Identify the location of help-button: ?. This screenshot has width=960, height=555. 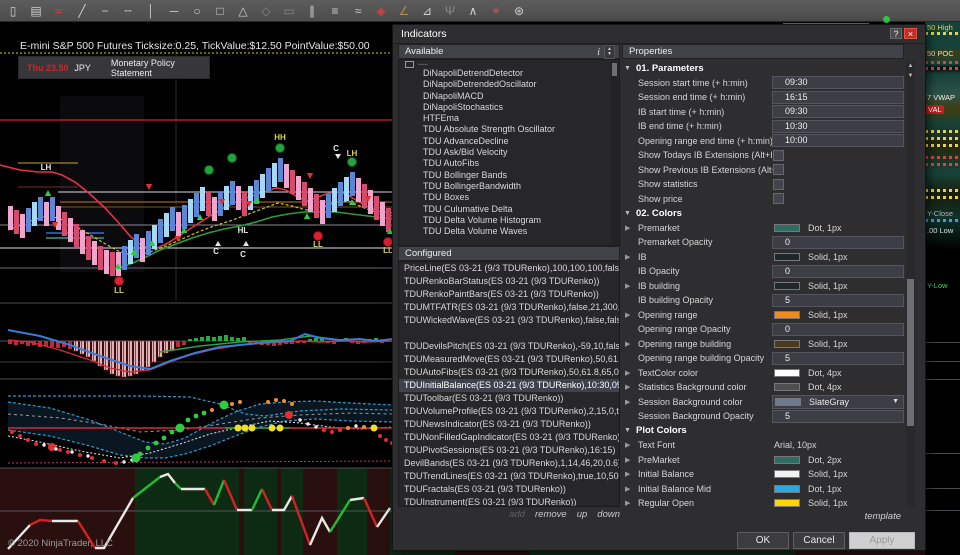
(896, 33).